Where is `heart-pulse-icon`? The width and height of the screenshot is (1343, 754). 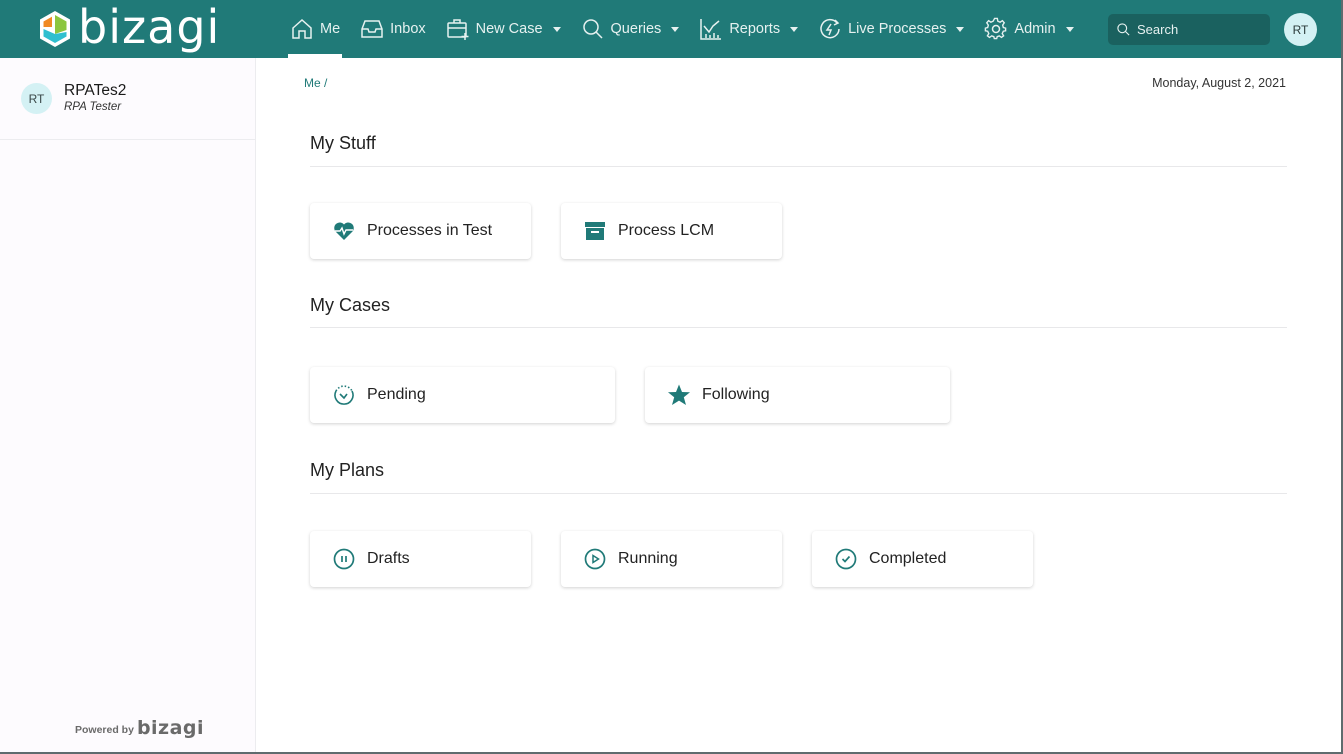
heart-pulse-icon is located at coordinates (344, 231).